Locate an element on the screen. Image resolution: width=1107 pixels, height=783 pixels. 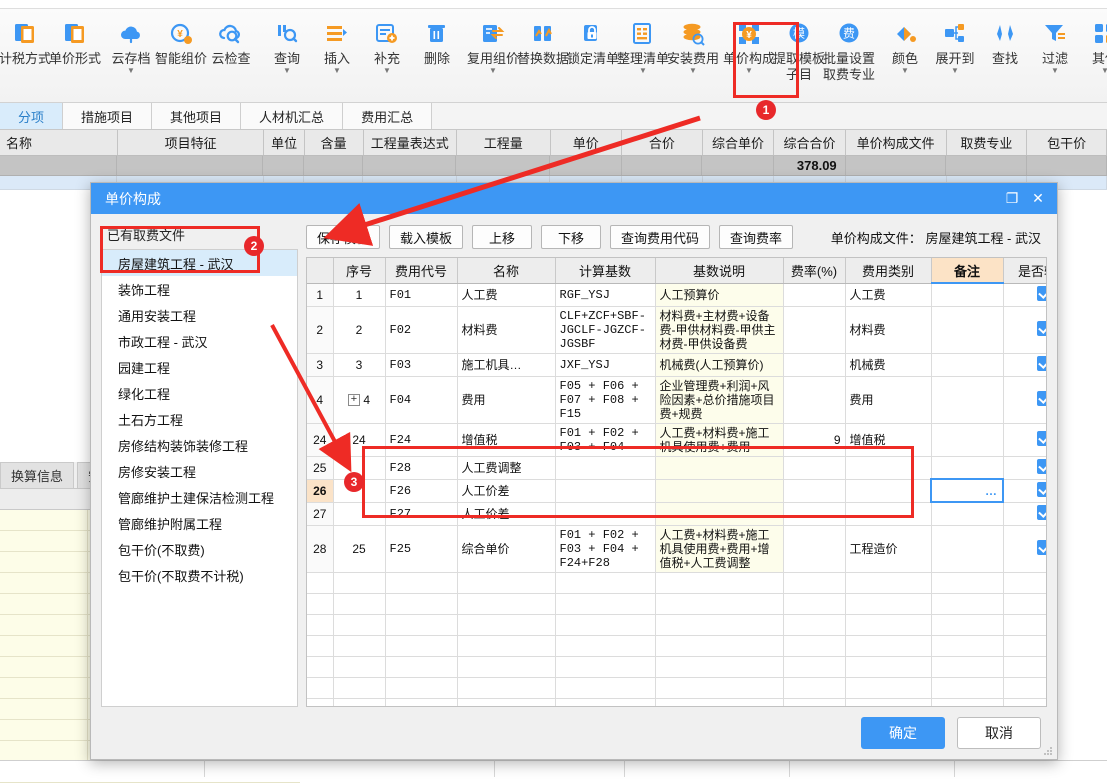
table-column-header-8: 费用类别 is located at coordinates (888, 271).